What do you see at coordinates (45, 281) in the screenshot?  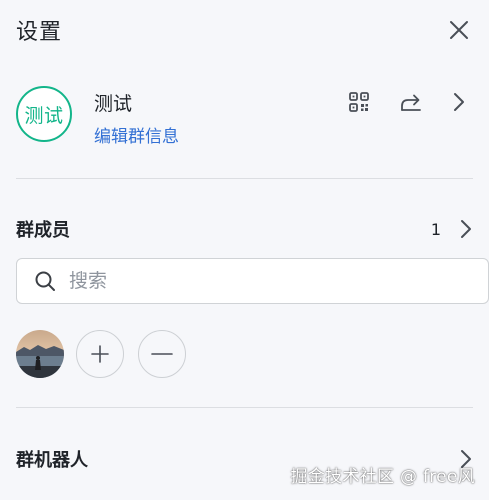 I see `search-icon` at bounding box center [45, 281].